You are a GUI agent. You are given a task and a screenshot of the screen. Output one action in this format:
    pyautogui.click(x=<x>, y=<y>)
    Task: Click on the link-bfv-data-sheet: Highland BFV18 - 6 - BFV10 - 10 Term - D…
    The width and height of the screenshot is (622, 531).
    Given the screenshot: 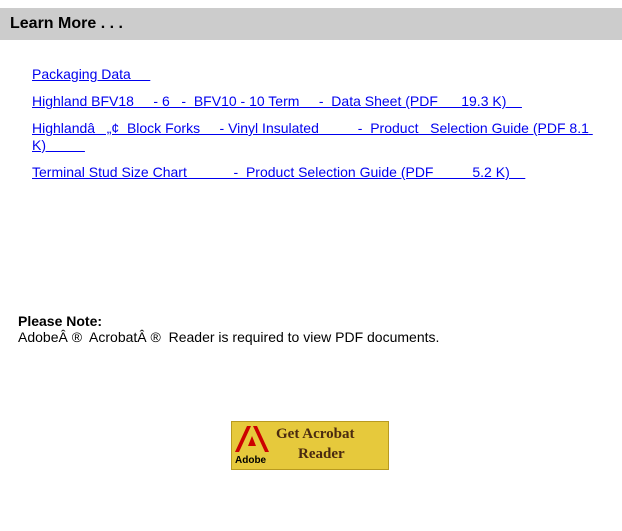 What is the action you would take?
    pyautogui.click(x=312, y=101)
    